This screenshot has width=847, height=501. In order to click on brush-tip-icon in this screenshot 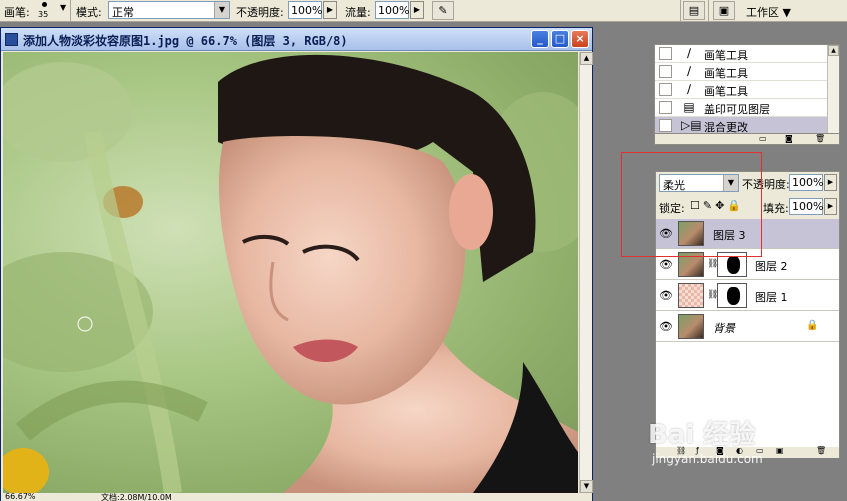, I will do `click(44, 4)`.